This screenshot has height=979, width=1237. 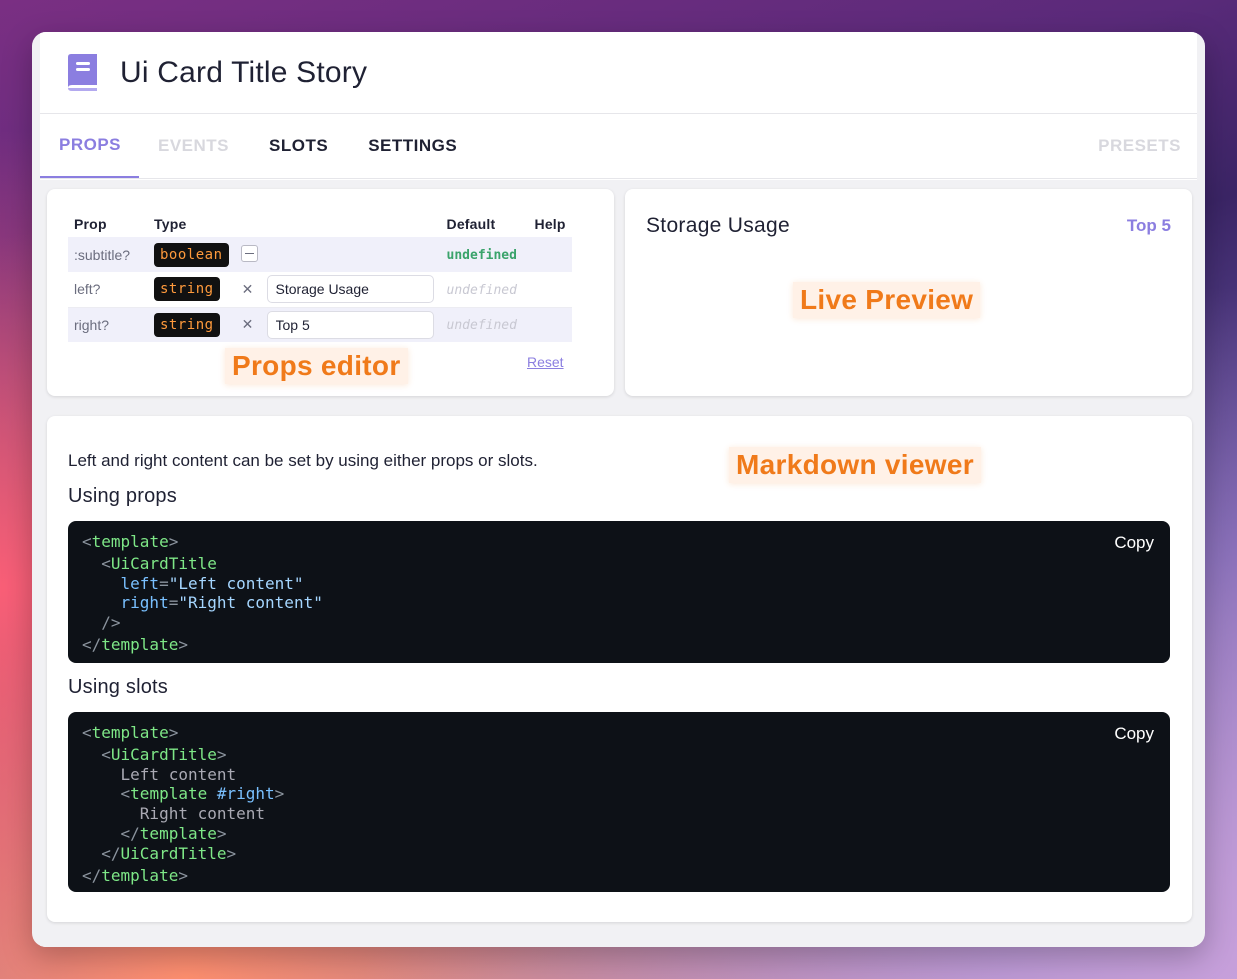 What do you see at coordinates (82, 72) in the screenshot?
I see `book-icon` at bounding box center [82, 72].